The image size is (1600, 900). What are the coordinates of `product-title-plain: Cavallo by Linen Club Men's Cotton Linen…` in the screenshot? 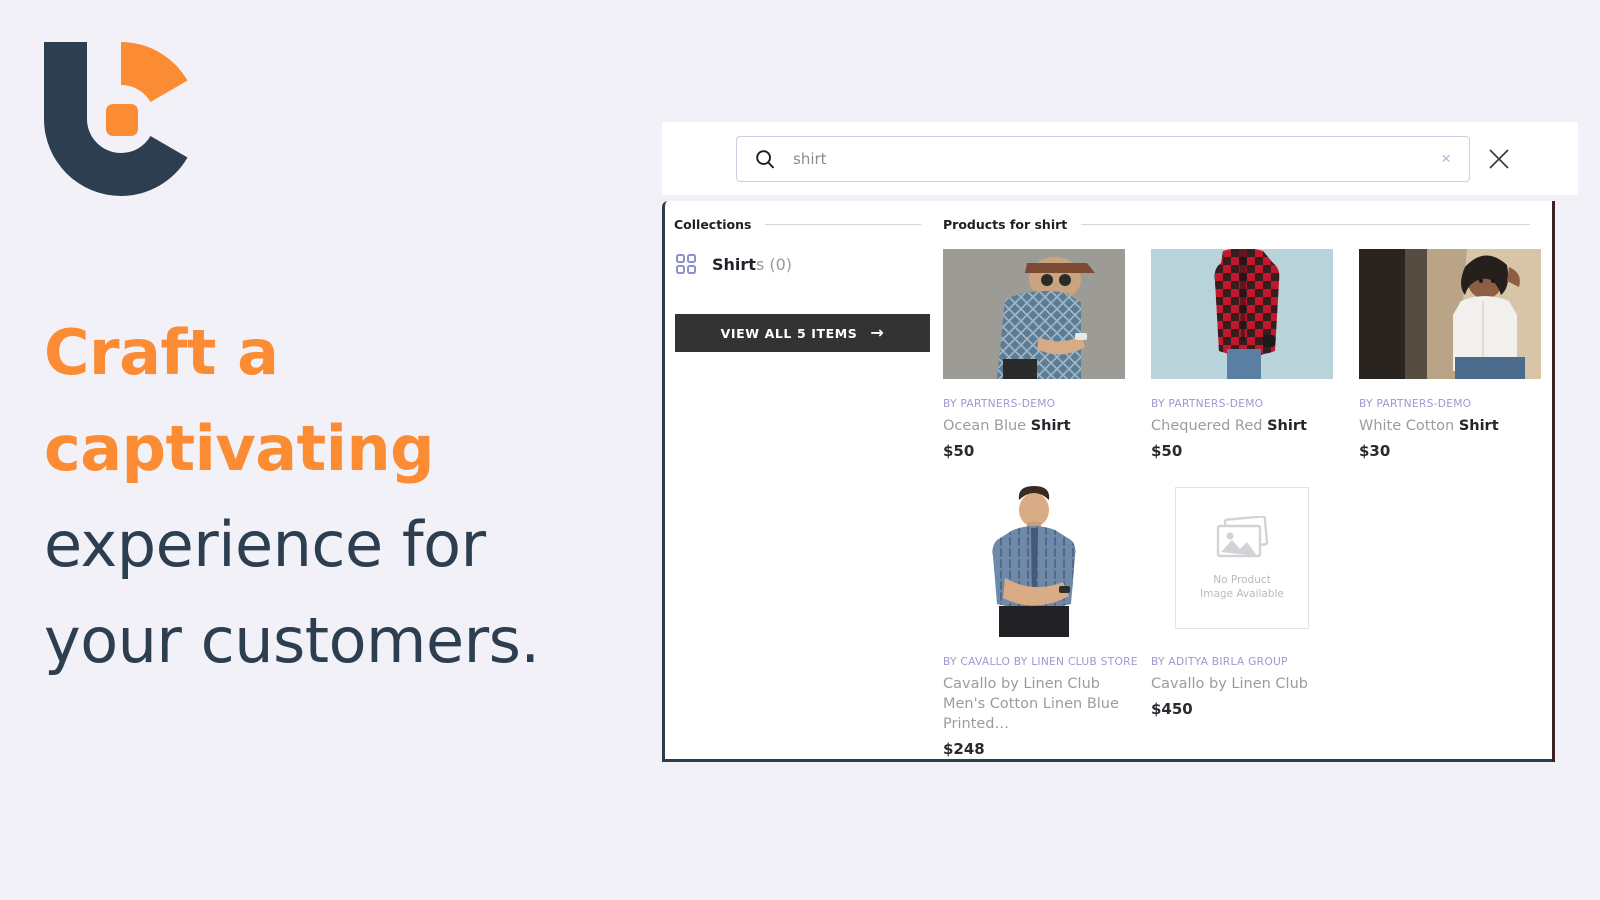 It's located at (1031, 704).